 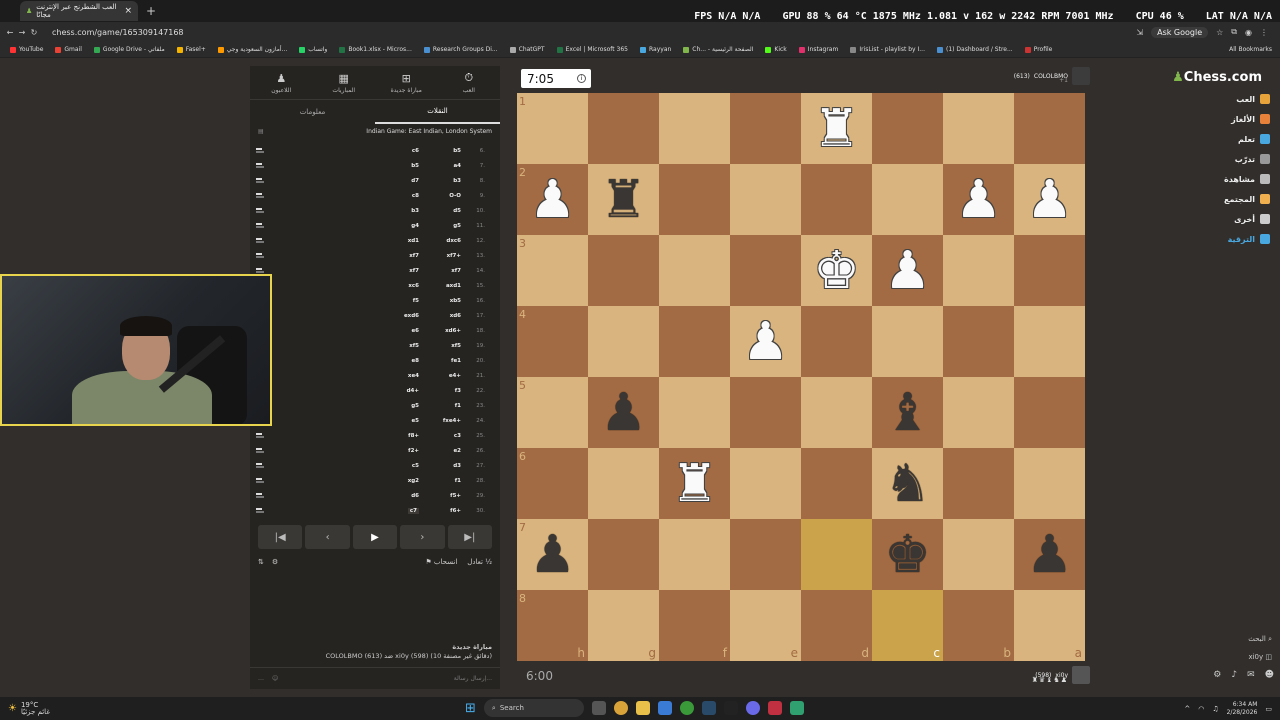 I want to click on white-move: fe1, so click(x=440, y=361).